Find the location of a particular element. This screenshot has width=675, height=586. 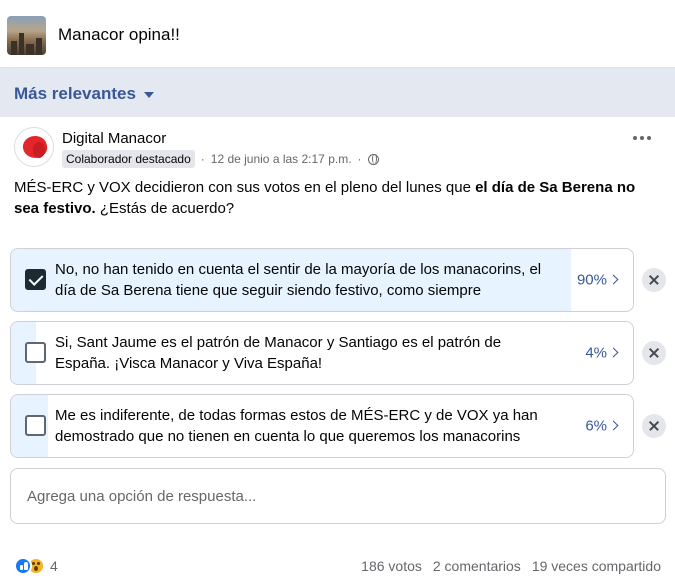

reactions-summary: 4 is located at coordinates (36, 566).